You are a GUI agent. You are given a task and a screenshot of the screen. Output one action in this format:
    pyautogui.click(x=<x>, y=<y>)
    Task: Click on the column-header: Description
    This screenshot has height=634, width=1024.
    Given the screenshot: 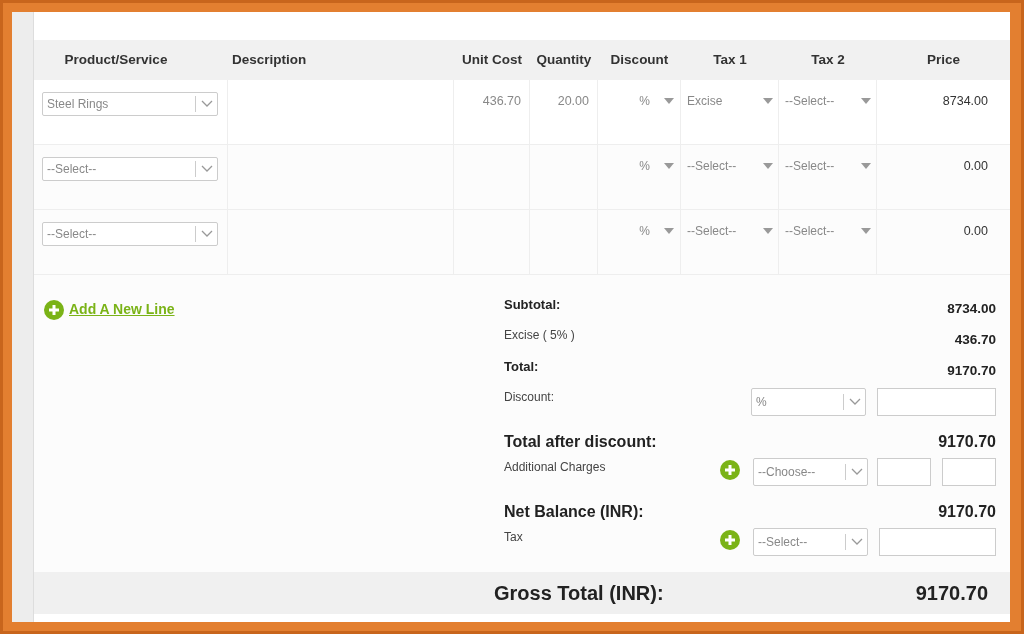 What is the action you would take?
    pyautogui.click(x=269, y=59)
    